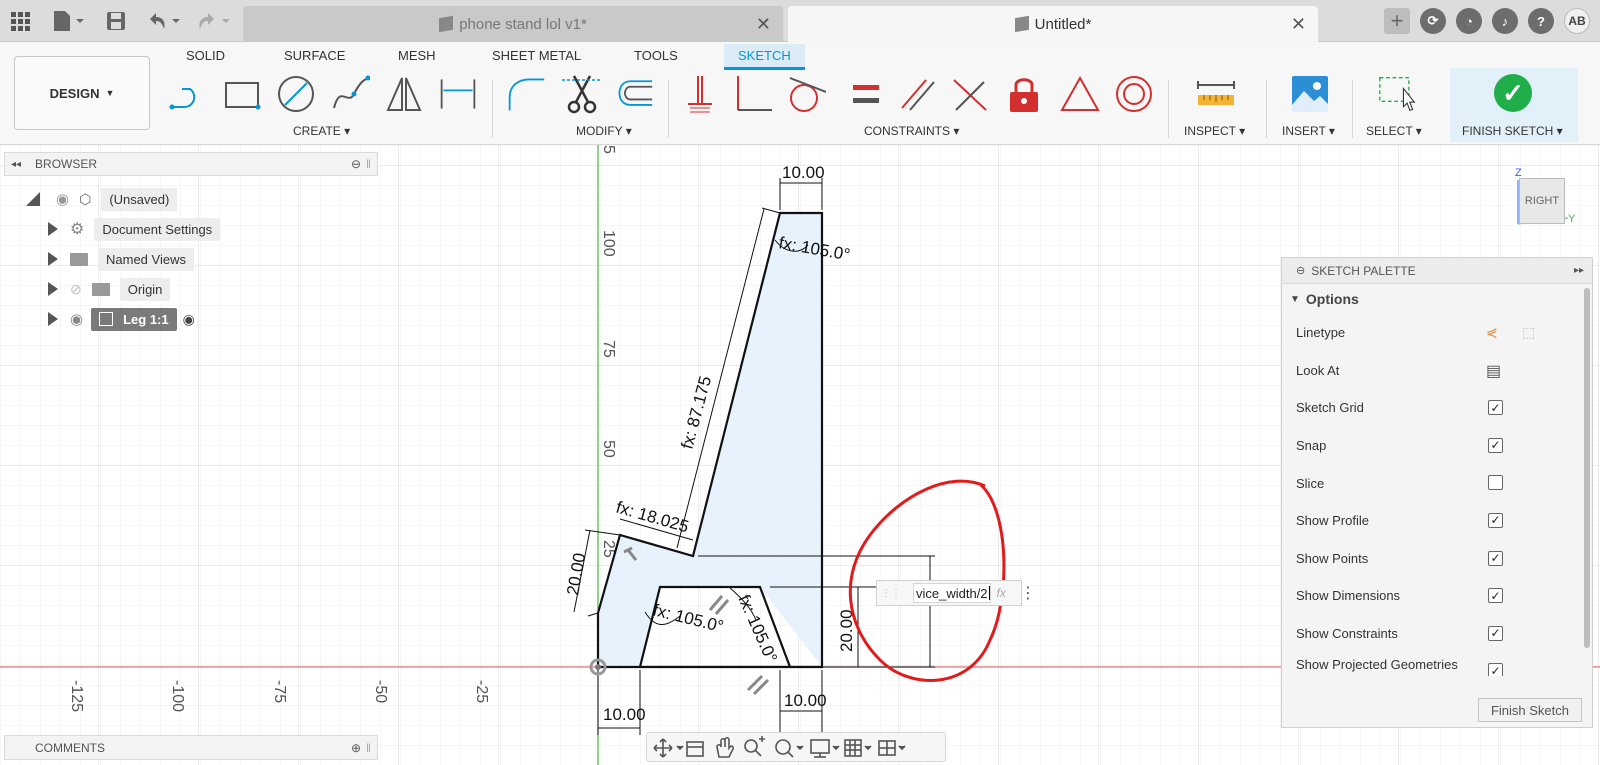  What do you see at coordinates (102, 199) in the screenshot?
I see `tree-root: ◉ ⬡ (Unsaved)` at bounding box center [102, 199].